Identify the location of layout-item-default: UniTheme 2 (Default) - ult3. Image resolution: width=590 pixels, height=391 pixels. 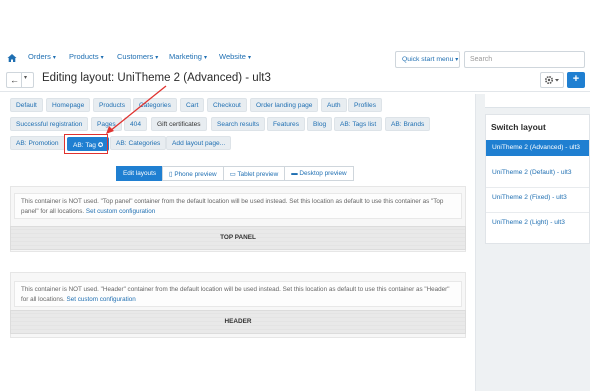
(537, 173).